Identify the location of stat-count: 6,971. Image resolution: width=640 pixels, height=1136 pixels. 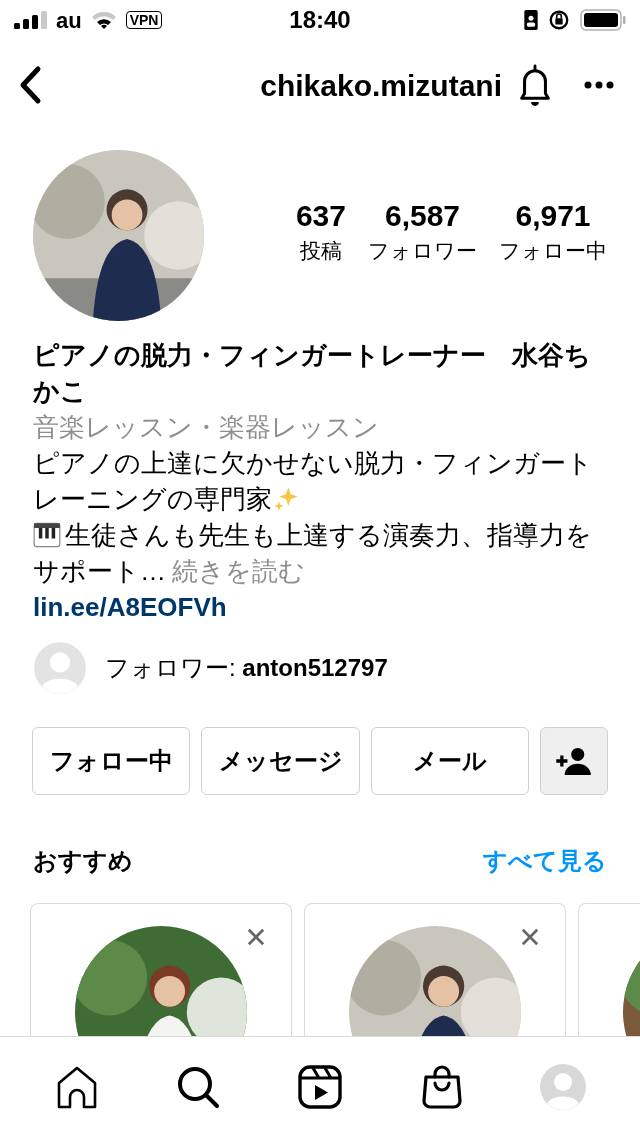
(553, 215).